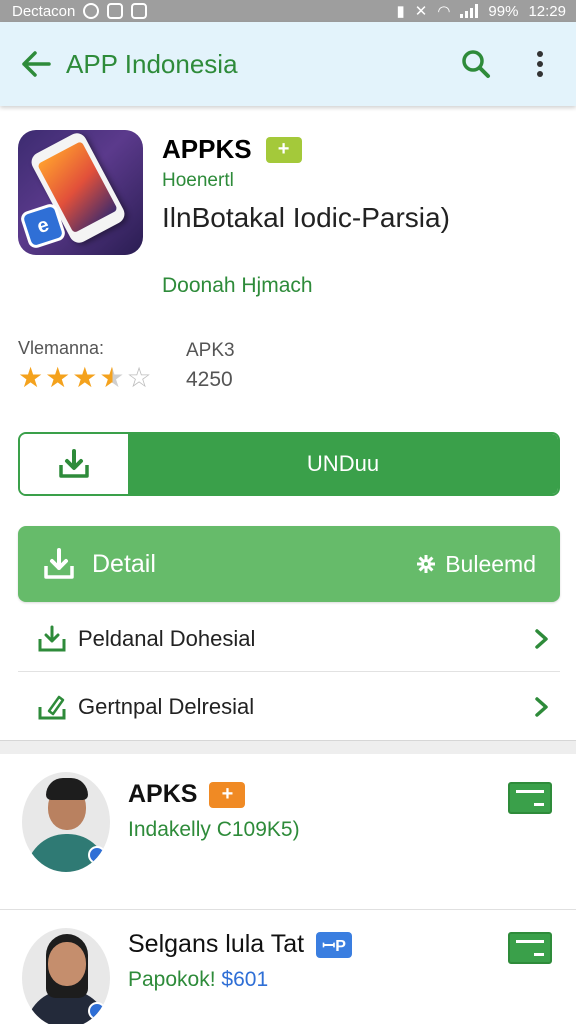  I want to click on search-icon, so click(476, 64).